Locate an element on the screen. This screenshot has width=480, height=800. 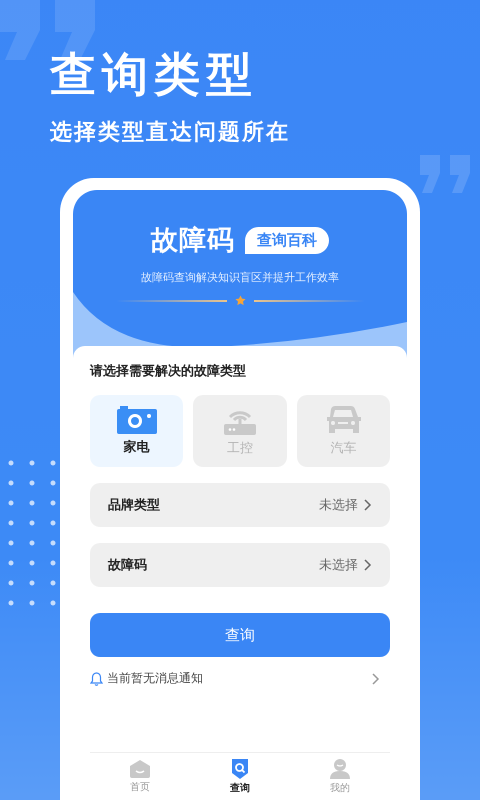
select-row: 故障码 未选择 is located at coordinates (240, 565).